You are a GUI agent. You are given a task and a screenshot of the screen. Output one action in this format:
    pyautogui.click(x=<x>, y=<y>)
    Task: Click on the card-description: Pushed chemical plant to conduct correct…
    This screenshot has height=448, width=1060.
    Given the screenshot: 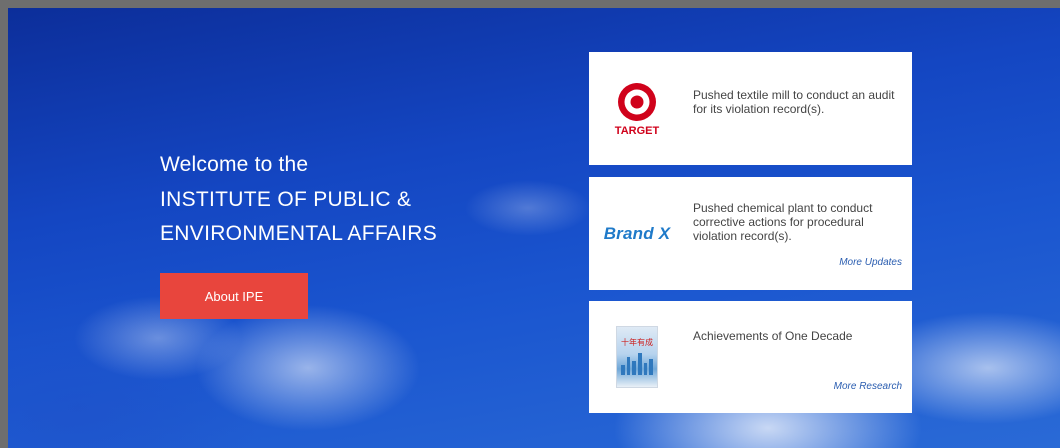 What is the action you would take?
    pyautogui.click(x=783, y=222)
    